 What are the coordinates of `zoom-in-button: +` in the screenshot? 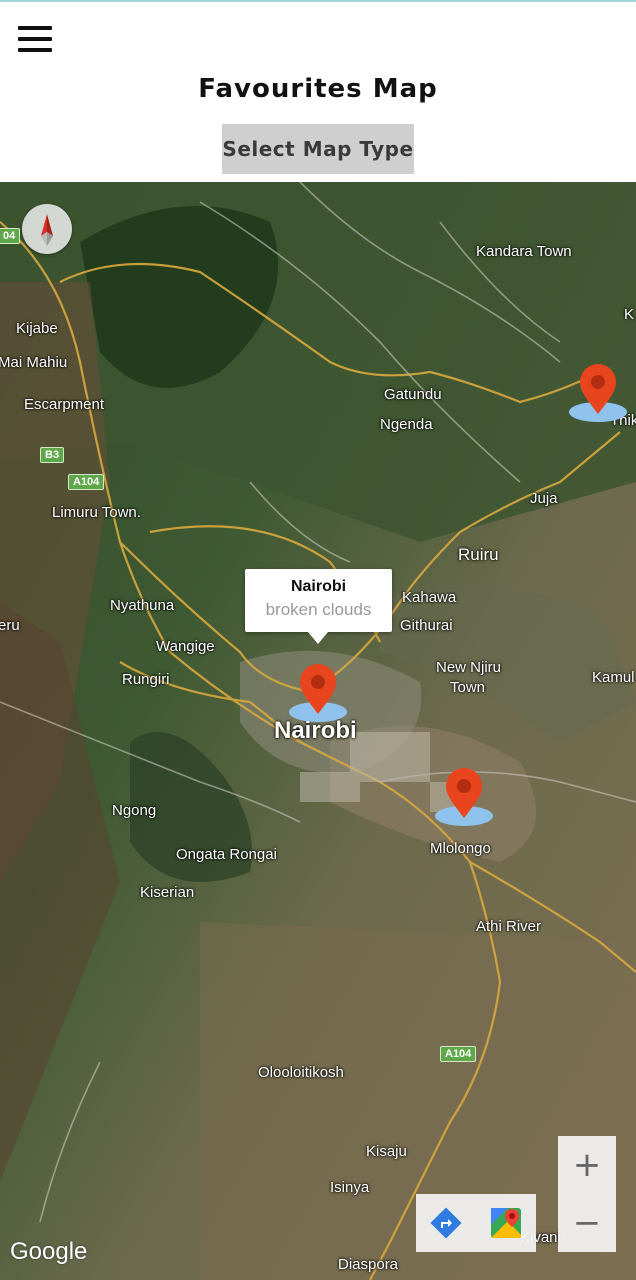 It's located at (587, 1165).